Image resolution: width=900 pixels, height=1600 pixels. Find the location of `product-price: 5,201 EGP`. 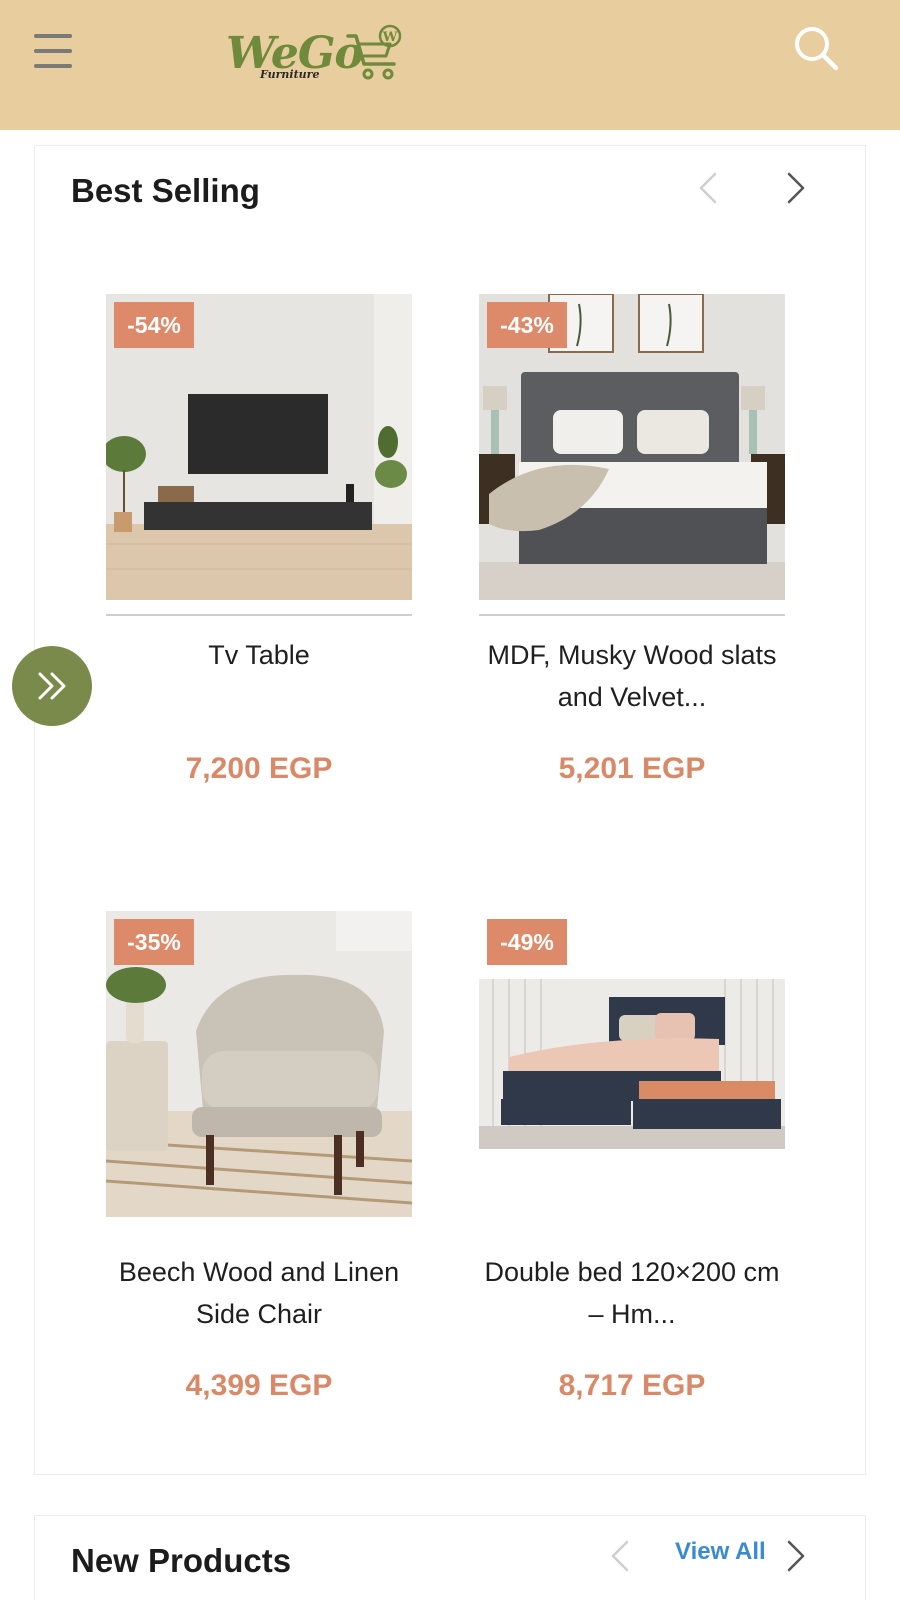

product-price: 5,201 EGP is located at coordinates (632, 768).